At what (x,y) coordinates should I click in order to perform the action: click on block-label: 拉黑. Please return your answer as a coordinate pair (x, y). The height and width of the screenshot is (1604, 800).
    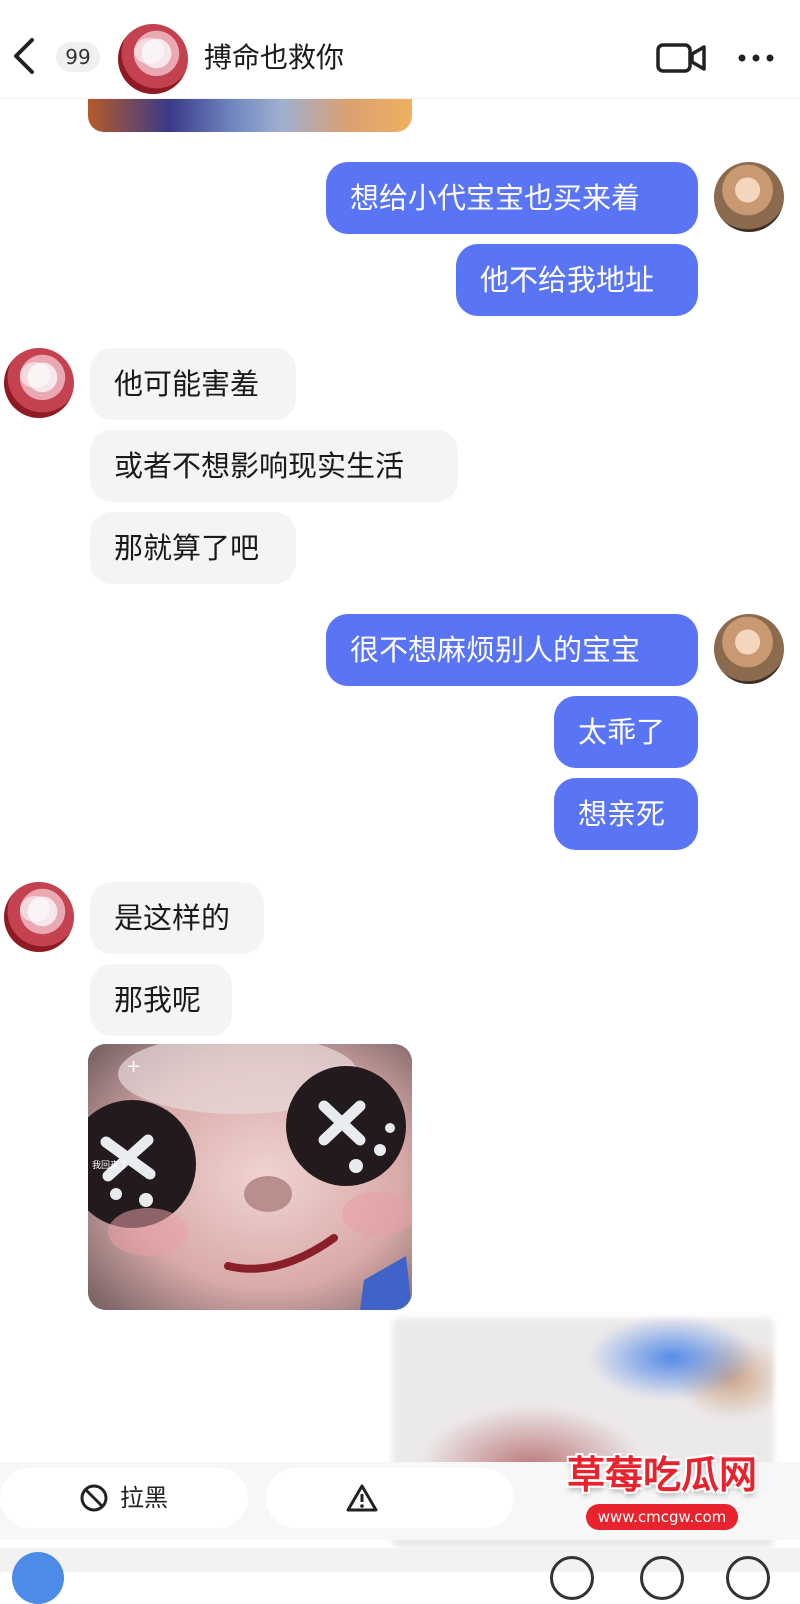
    Looking at the image, I should click on (144, 1498).